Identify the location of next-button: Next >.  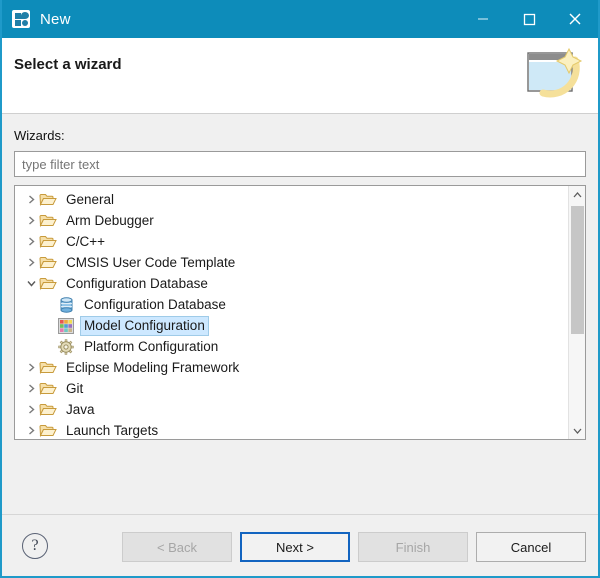
(295, 547).